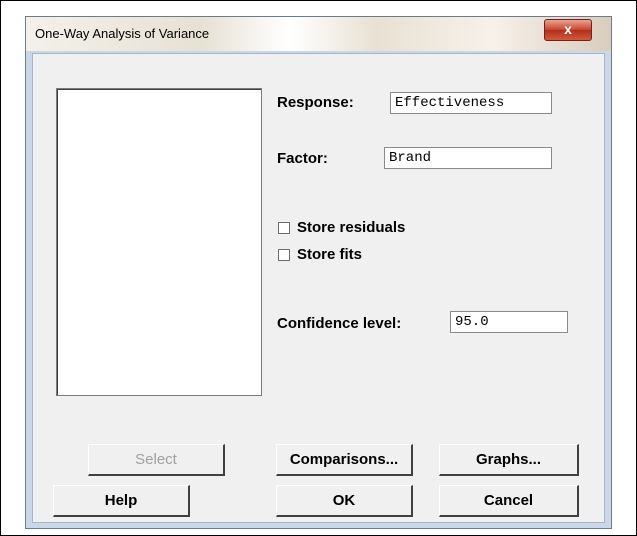 Image resolution: width=637 pixels, height=536 pixels. I want to click on title-bar: One-Way Analysis of Variance x, so click(318, 34).